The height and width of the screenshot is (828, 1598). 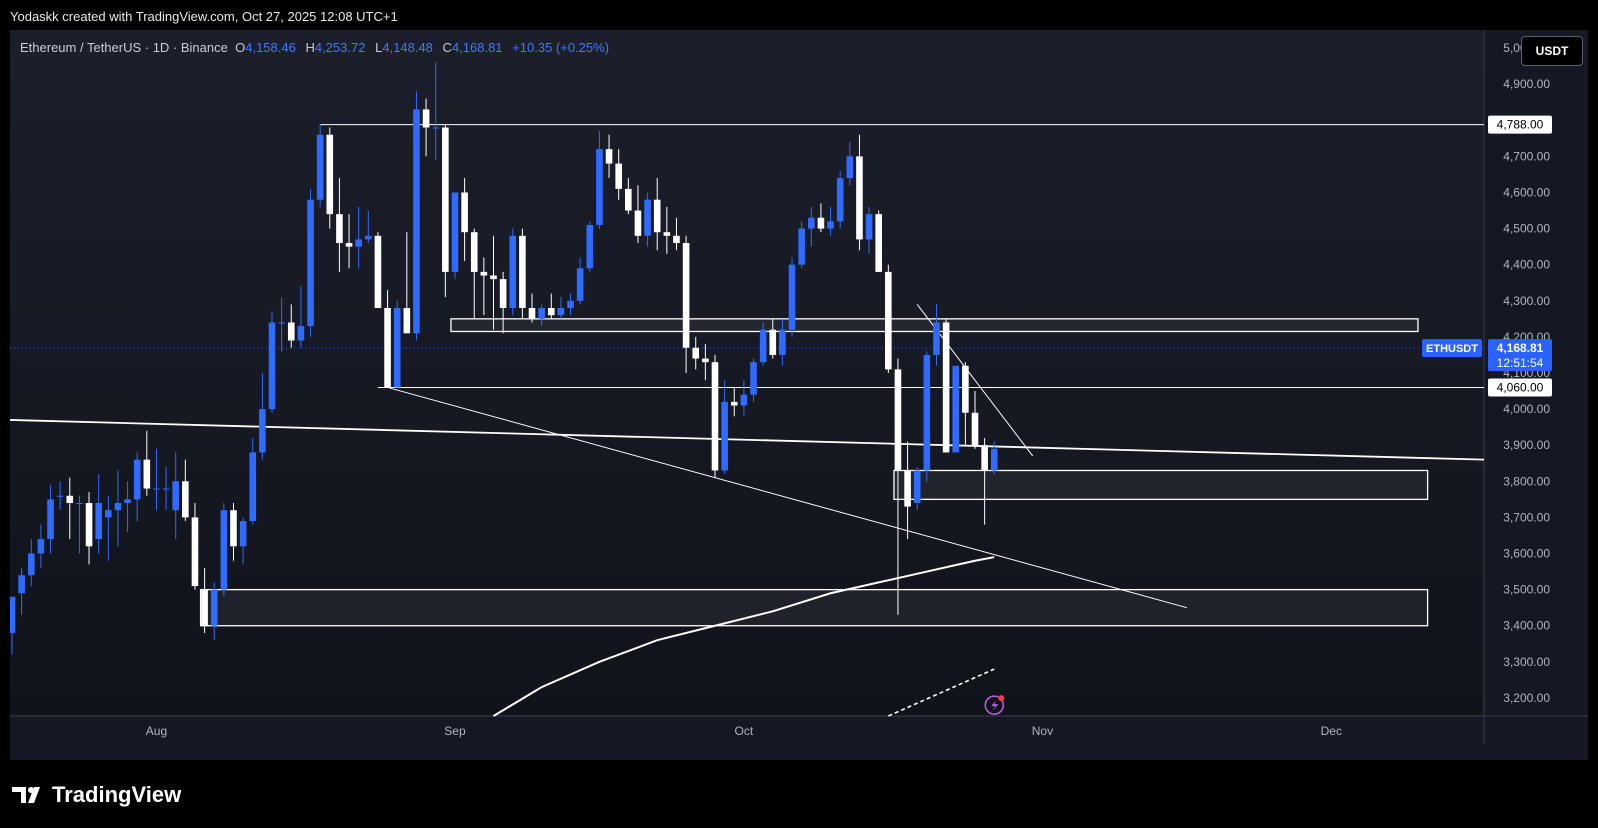 I want to click on x-tick-label: Oct, so click(x=744, y=731).